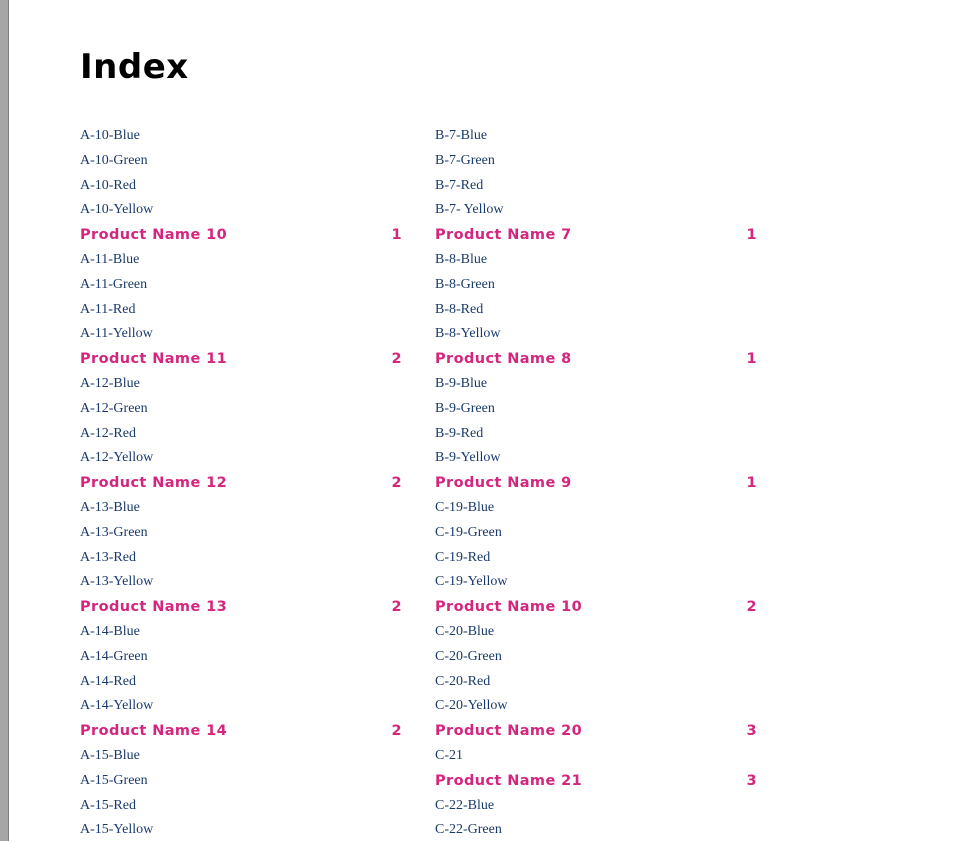  What do you see at coordinates (599, 359) in the screenshot?
I see `index-heading: Product Name 8 1` at bounding box center [599, 359].